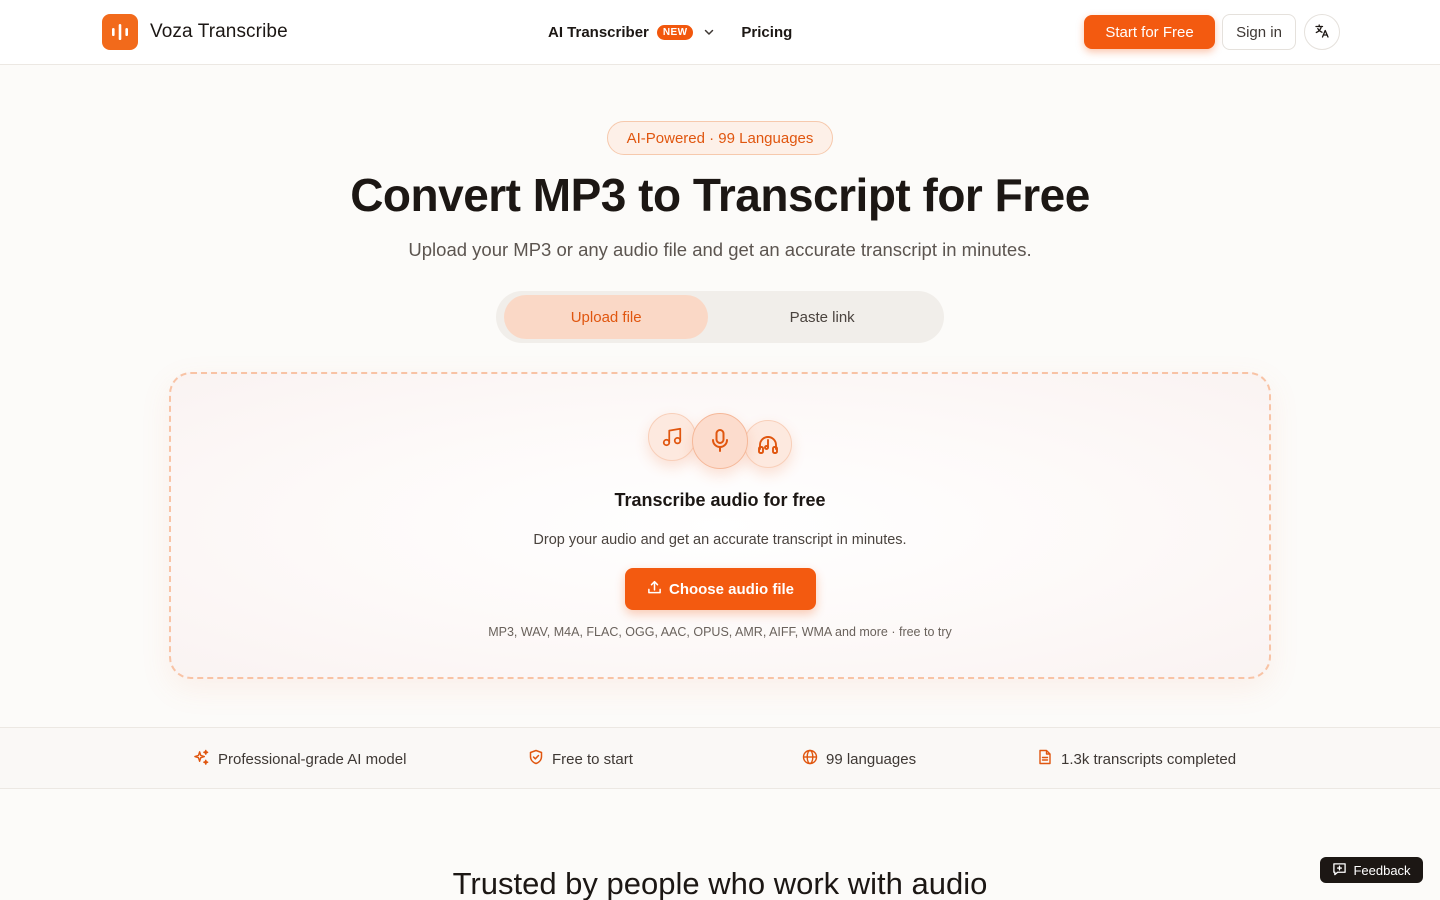  I want to click on waveform-logo-icon, so click(120, 32).